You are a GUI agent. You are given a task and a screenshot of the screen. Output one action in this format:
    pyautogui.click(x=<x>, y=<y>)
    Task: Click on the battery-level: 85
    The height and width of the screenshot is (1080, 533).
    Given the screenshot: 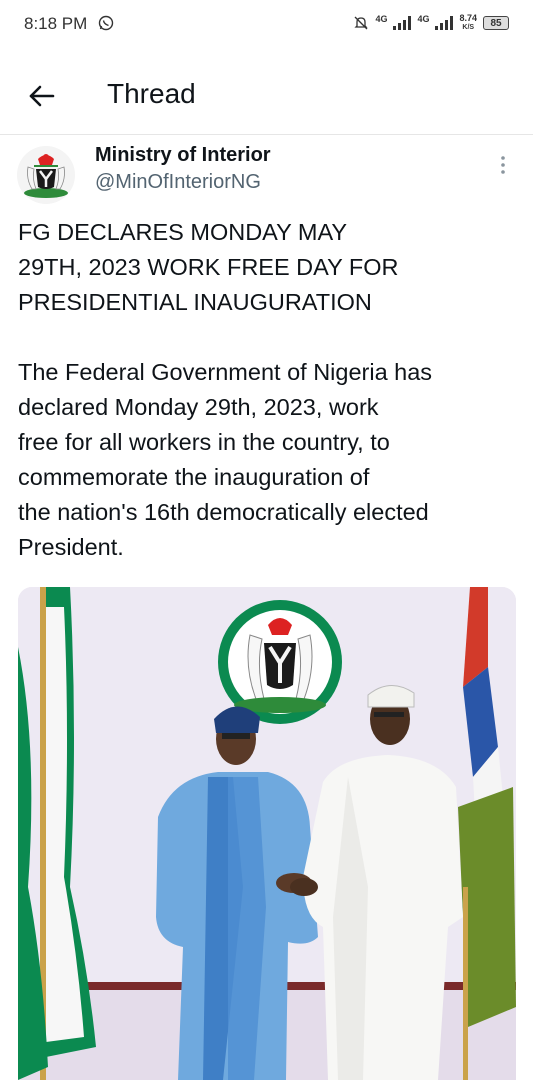 What is the action you would take?
    pyautogui.click(x=496, y=23)
    